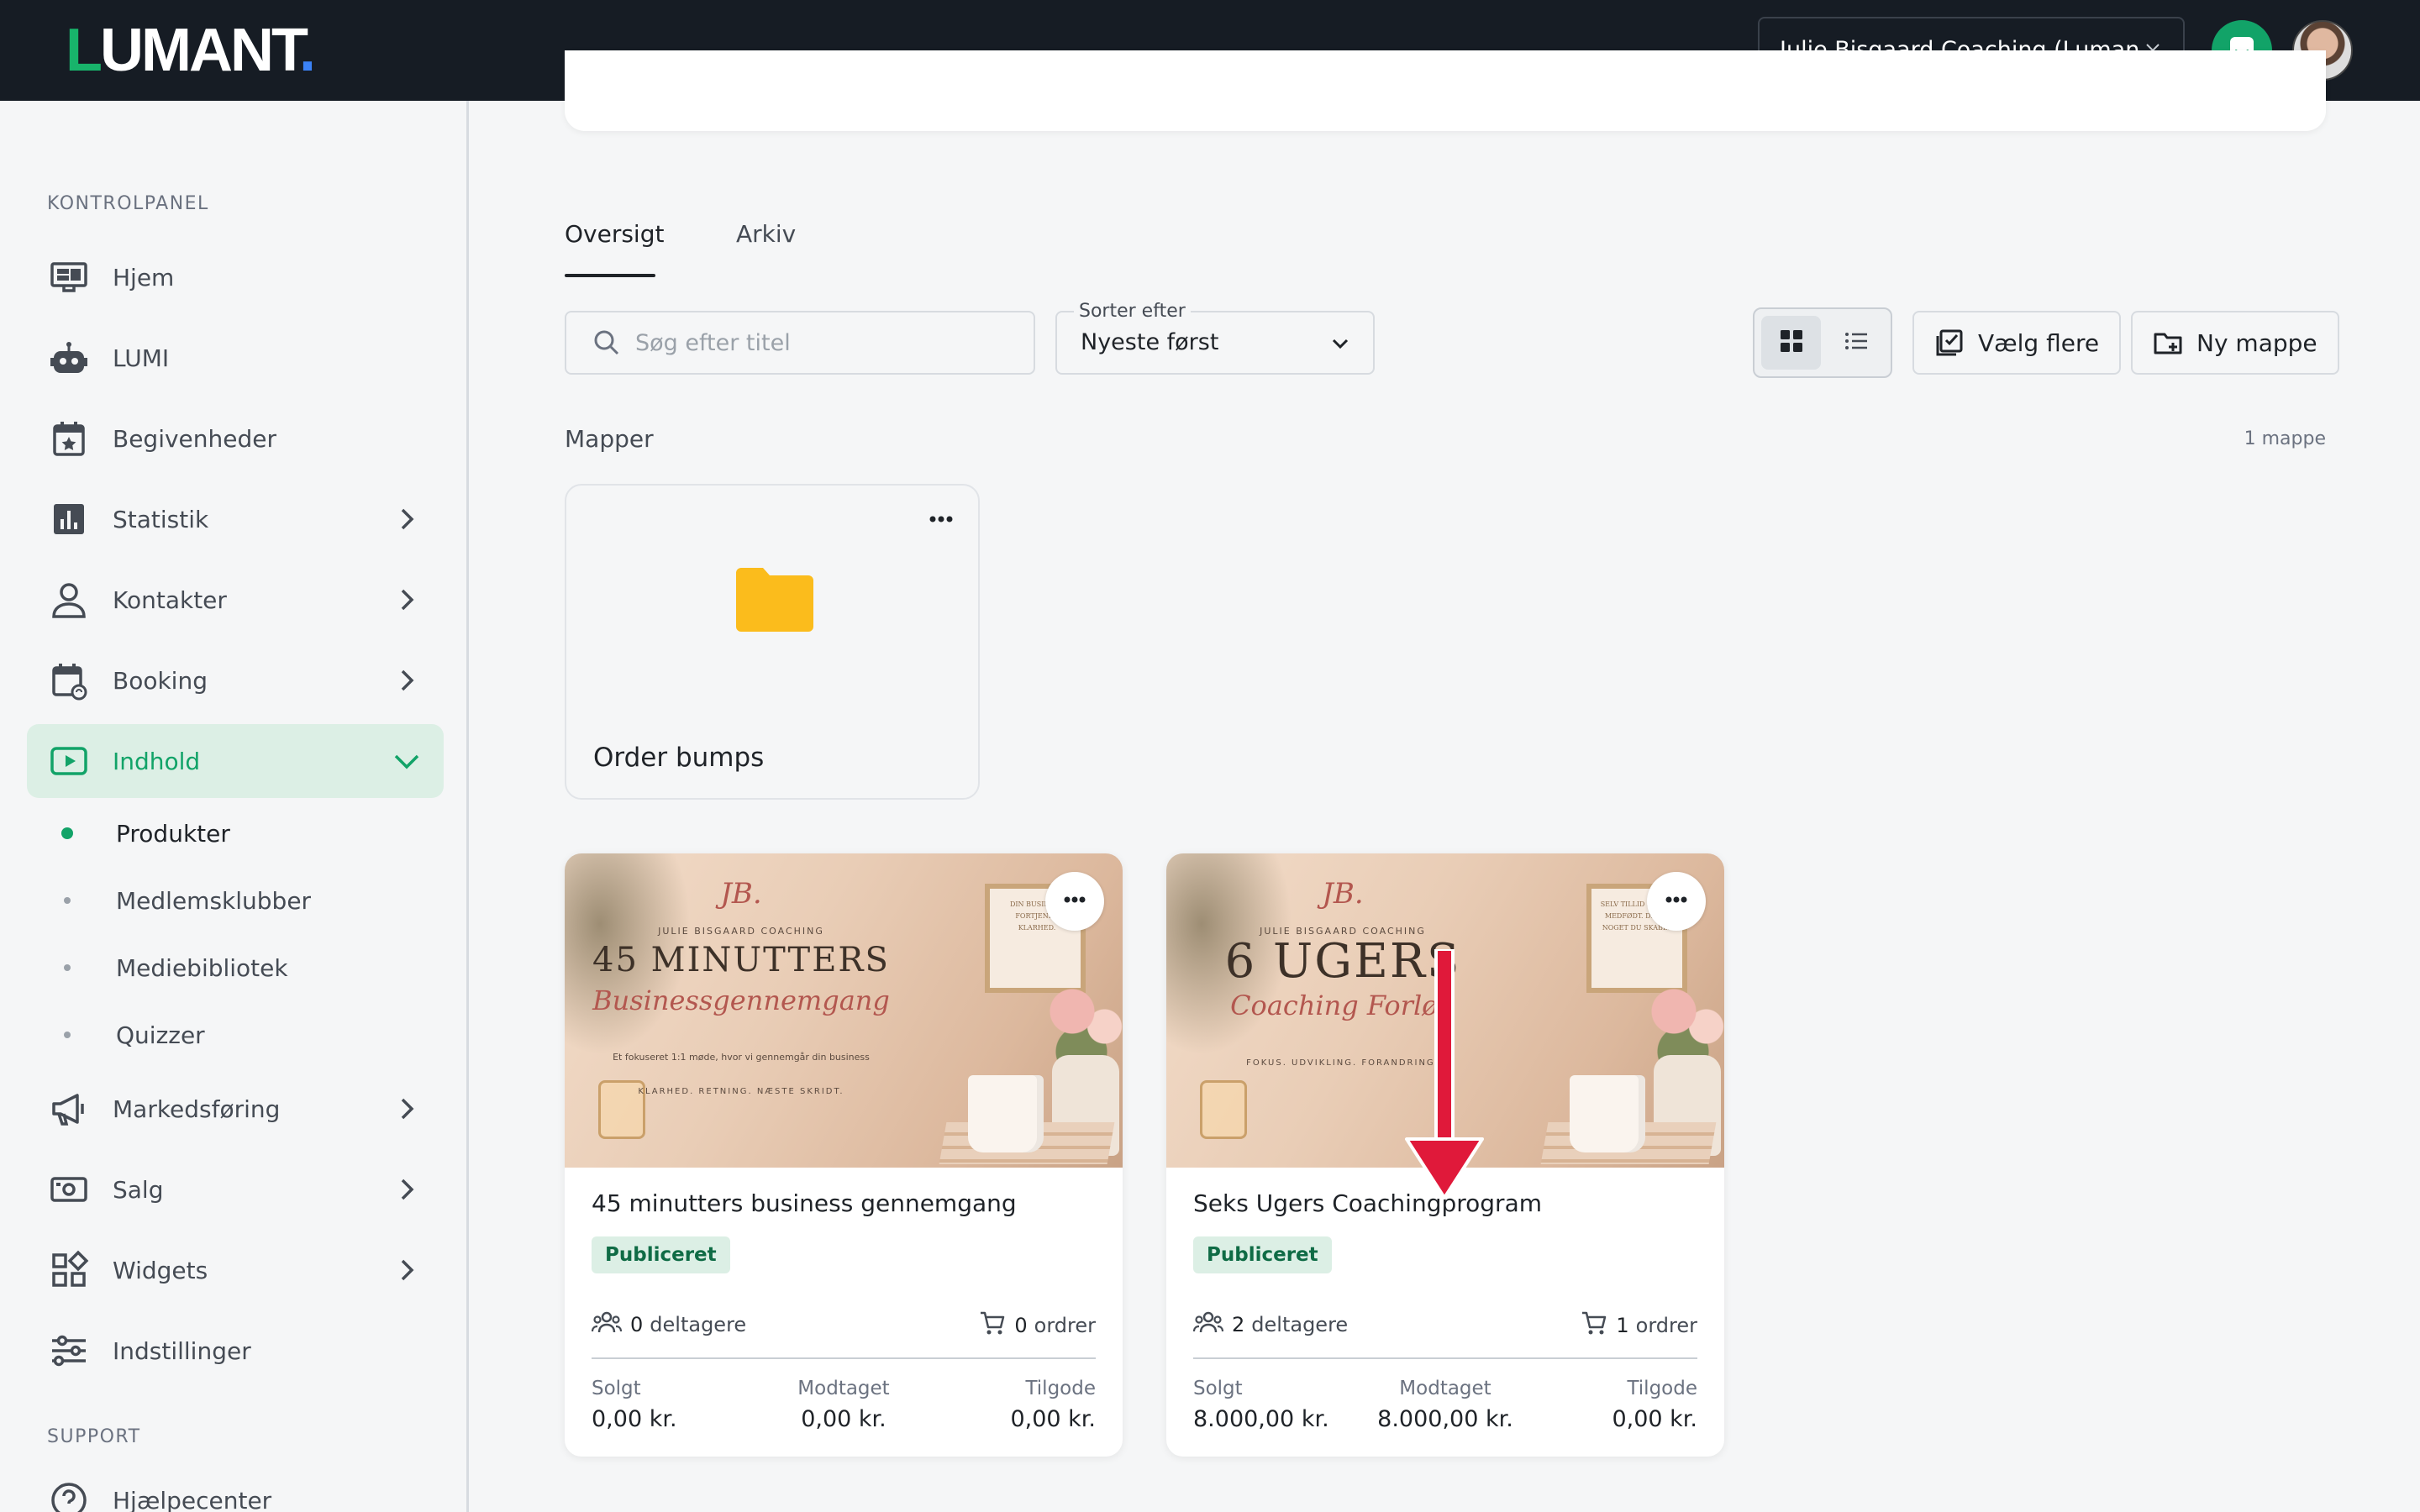  I want to click on sidebar-item-begivenheder: Begivenheder, so click(235, 438).